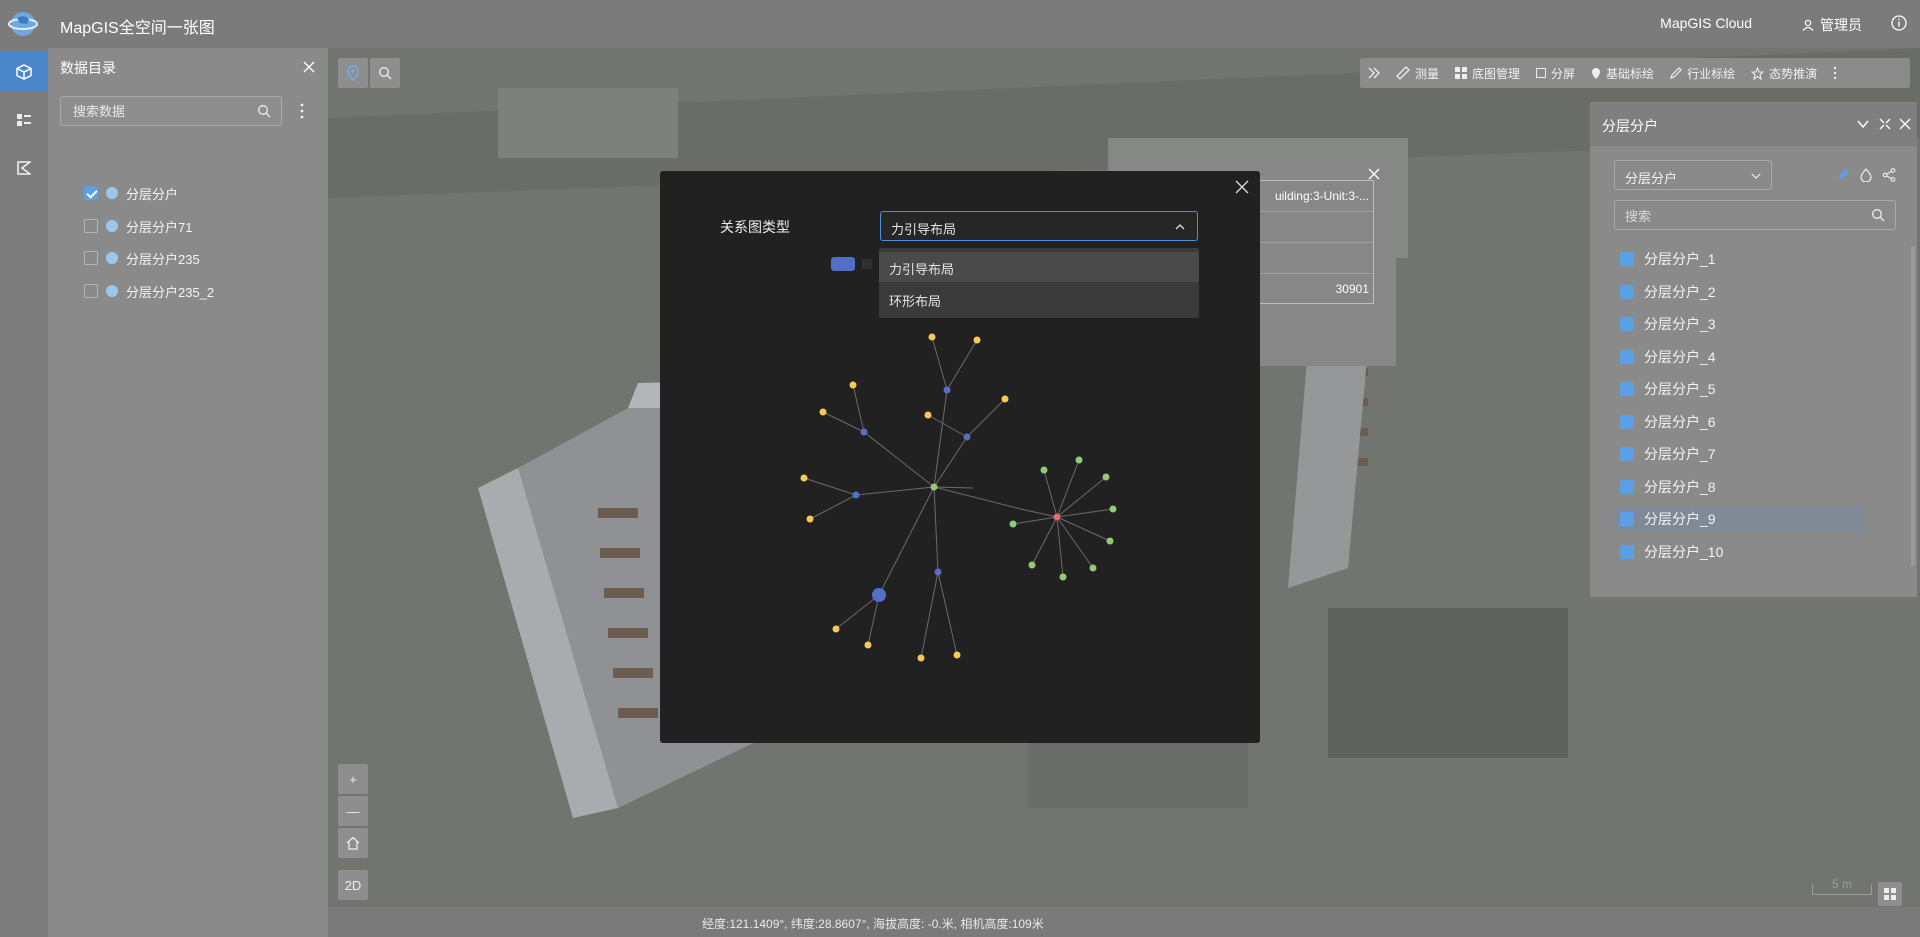 The width and height of the screenshot is (1920, 937). What do you see at coordinates (1622, 73) in the screenshot?
I see `basic-plot-button: 基础标绘` at bounding box center [1622, 73].